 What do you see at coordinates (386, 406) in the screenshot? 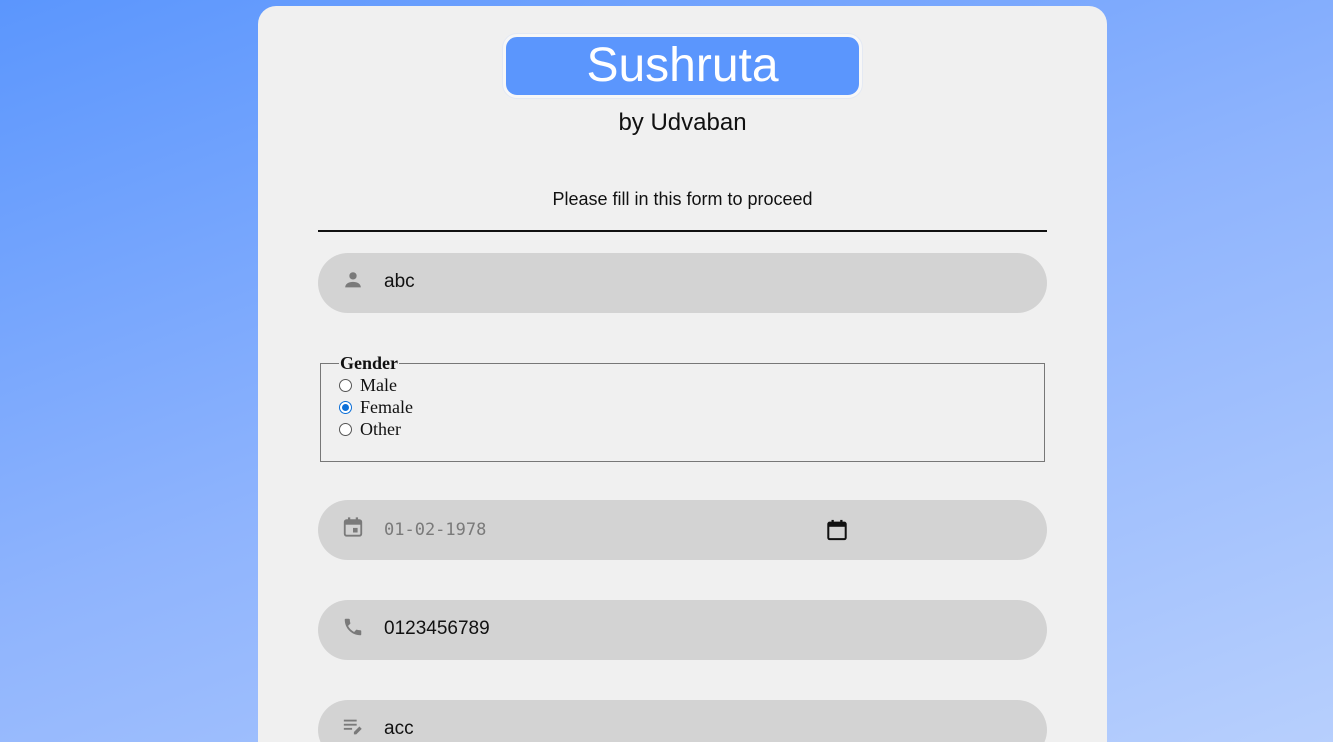
I see `gender-option-label: Female` at bounding box center [386, 406].